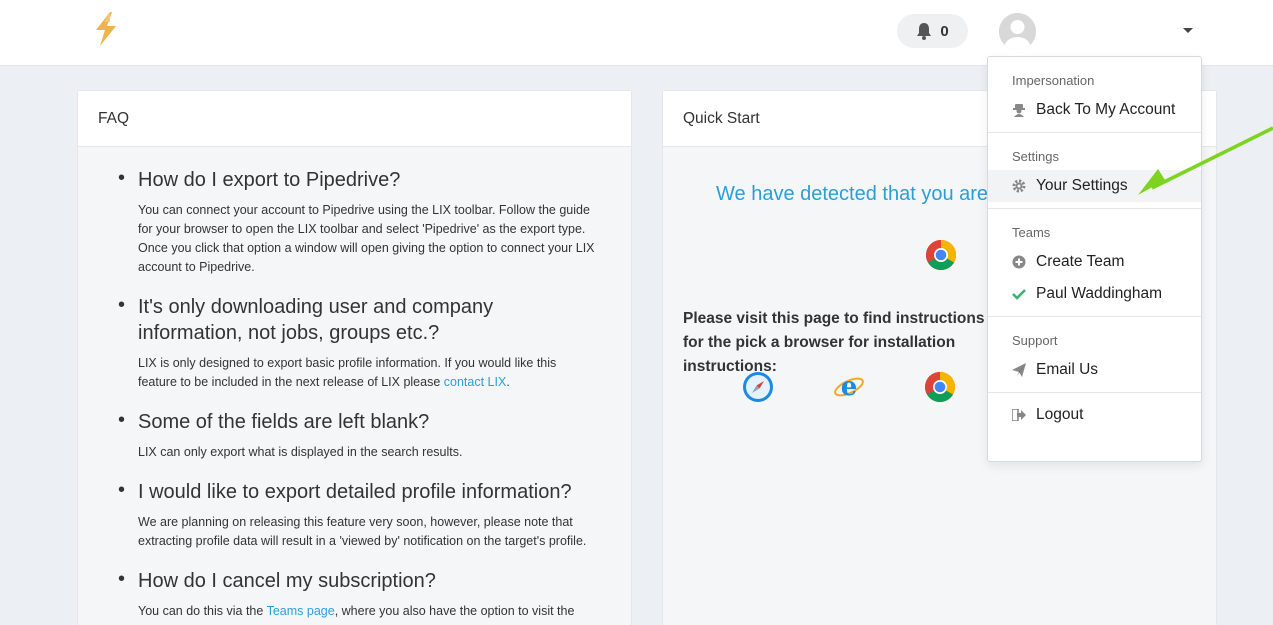 This screenshot has width=1273, height=625. I want to click on dropdown-header: Teams, so click(1031, 232).